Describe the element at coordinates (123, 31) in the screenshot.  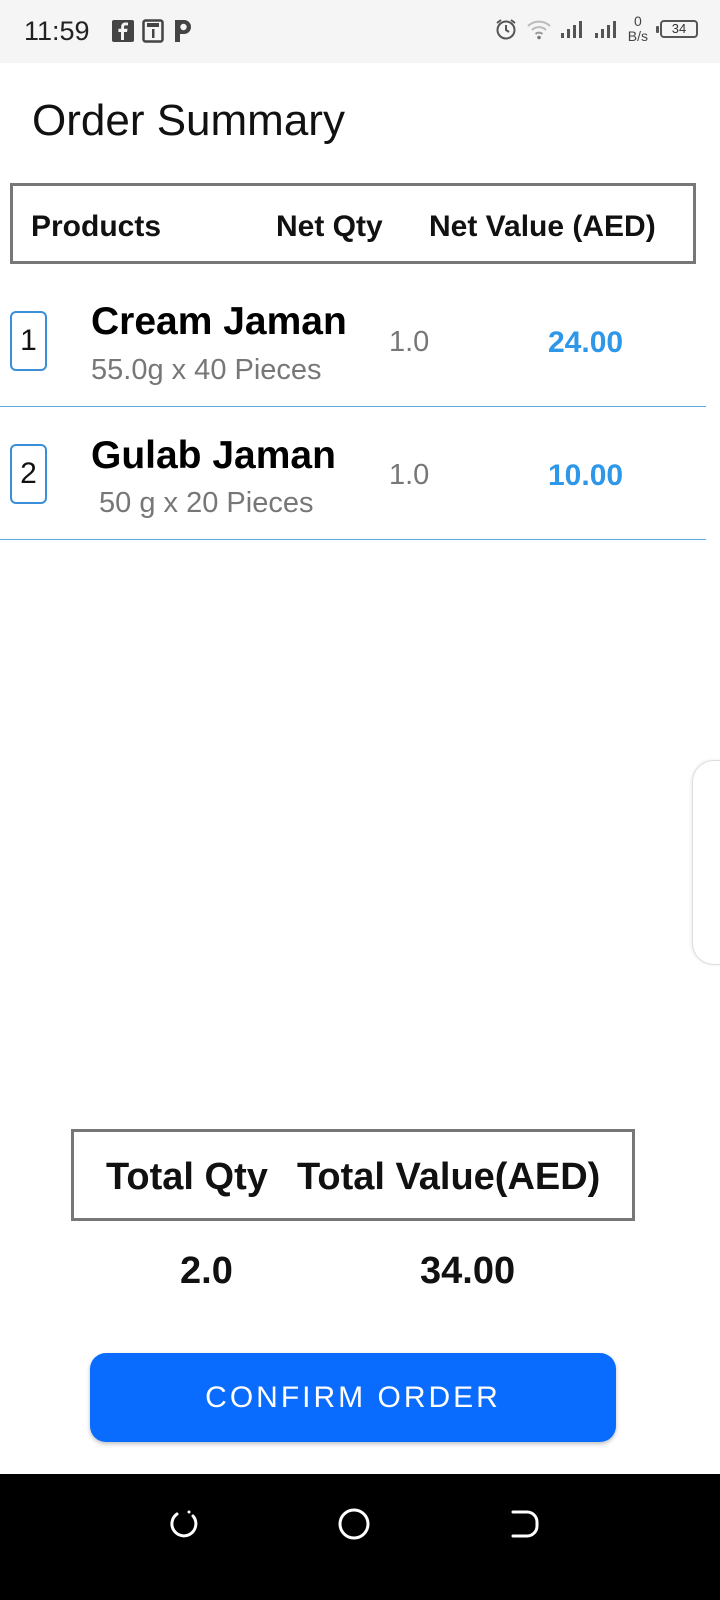
I see `facebook-icon` at that location.